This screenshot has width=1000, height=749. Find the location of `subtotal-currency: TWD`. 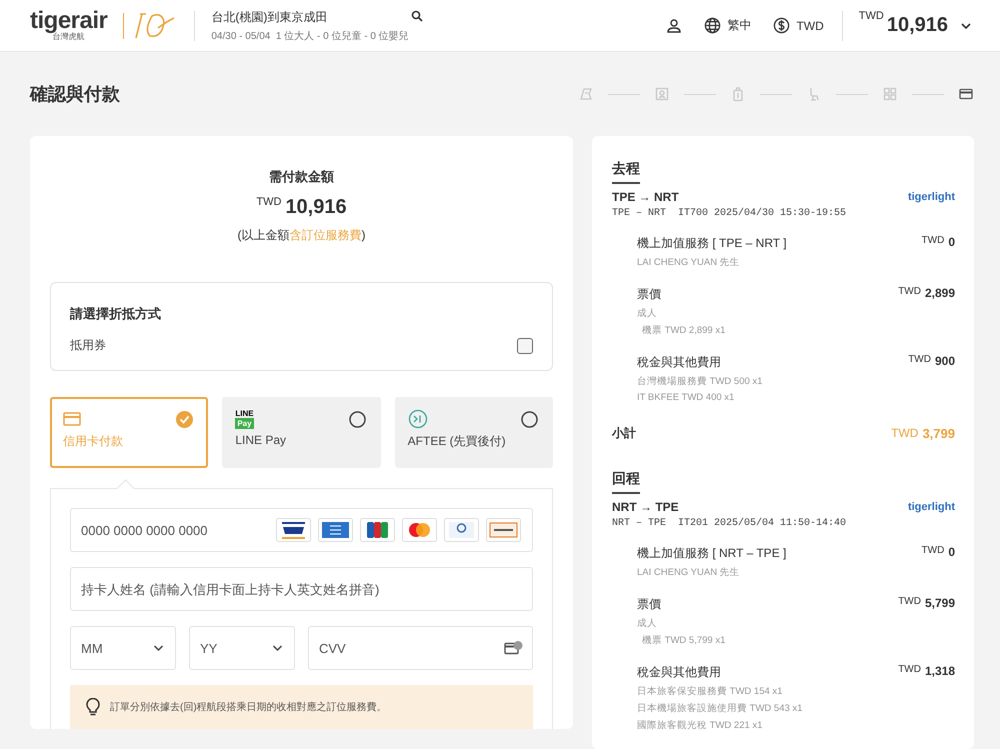

subtotal-currency: TWD is located at coordinates (904, 433).